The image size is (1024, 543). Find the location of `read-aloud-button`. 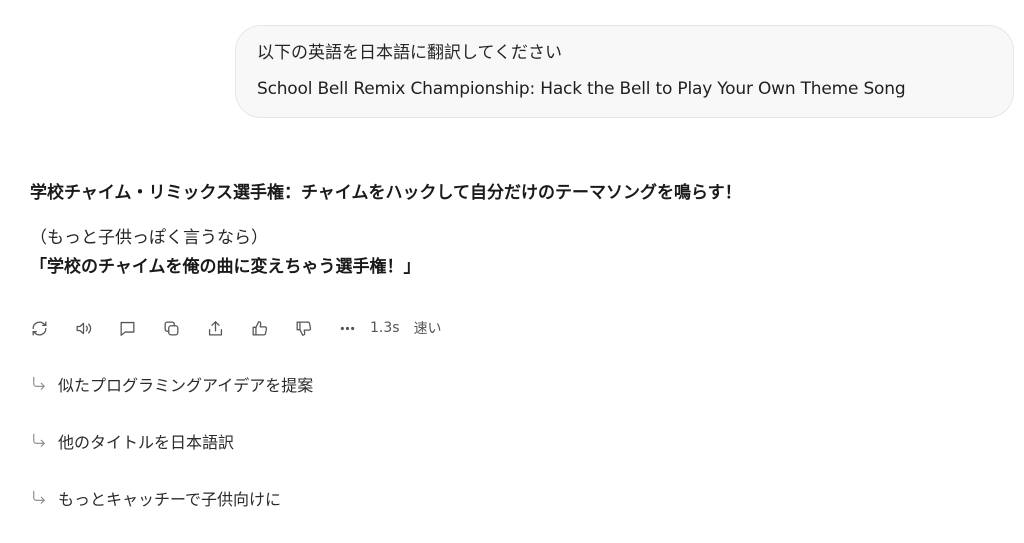

read-aloud-button is located at coordinates (83, 328).